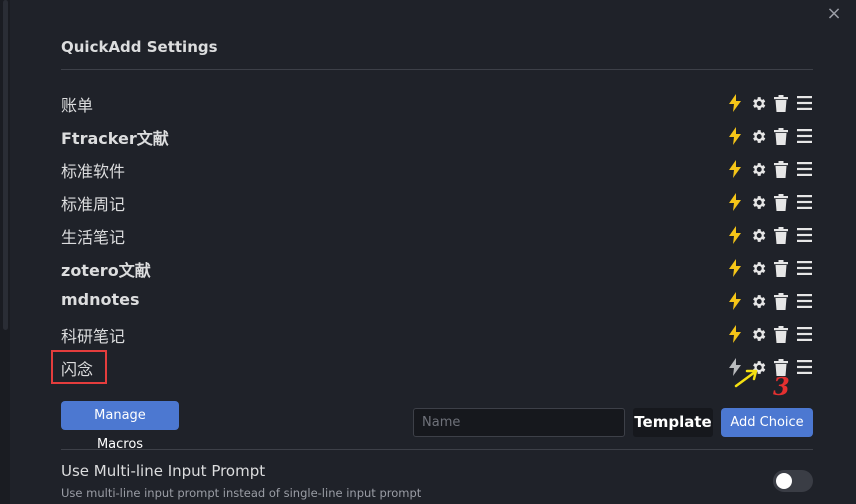  I want to click on choice-label: 生活笔记, so click(93, 237).